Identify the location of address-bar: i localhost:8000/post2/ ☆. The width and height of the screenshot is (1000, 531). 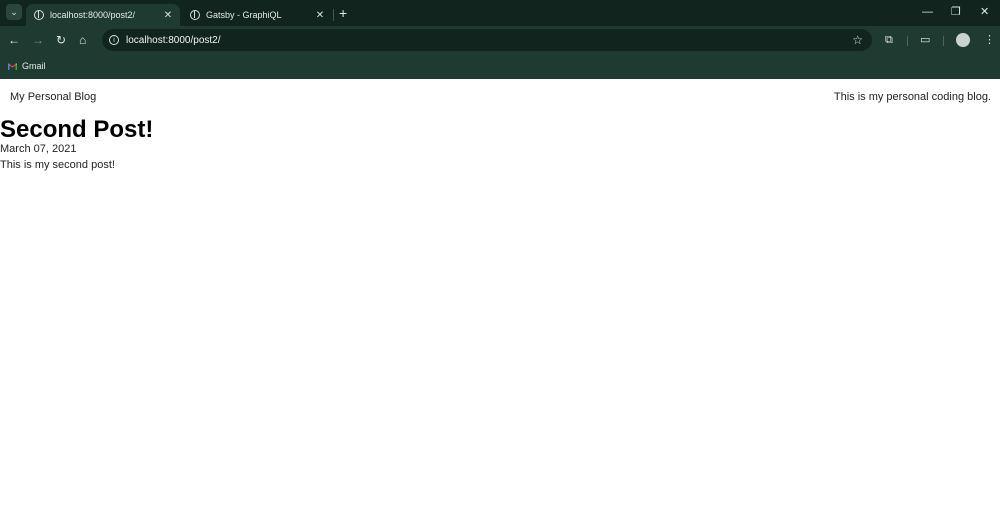
(487, 40).